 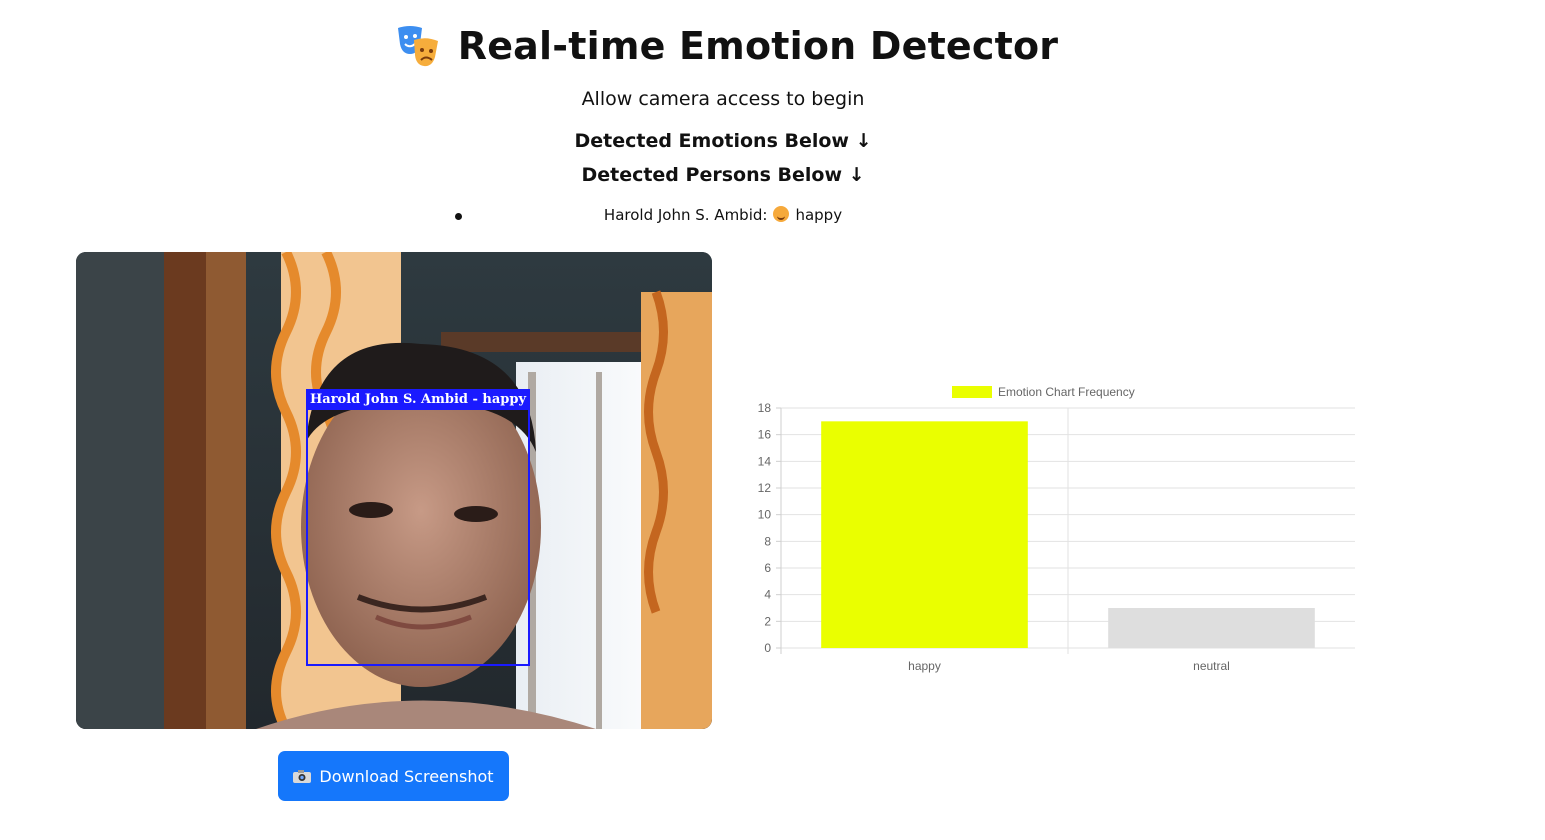 I want to click on x-tick-label: neutral, so click(x=1211, y=666).